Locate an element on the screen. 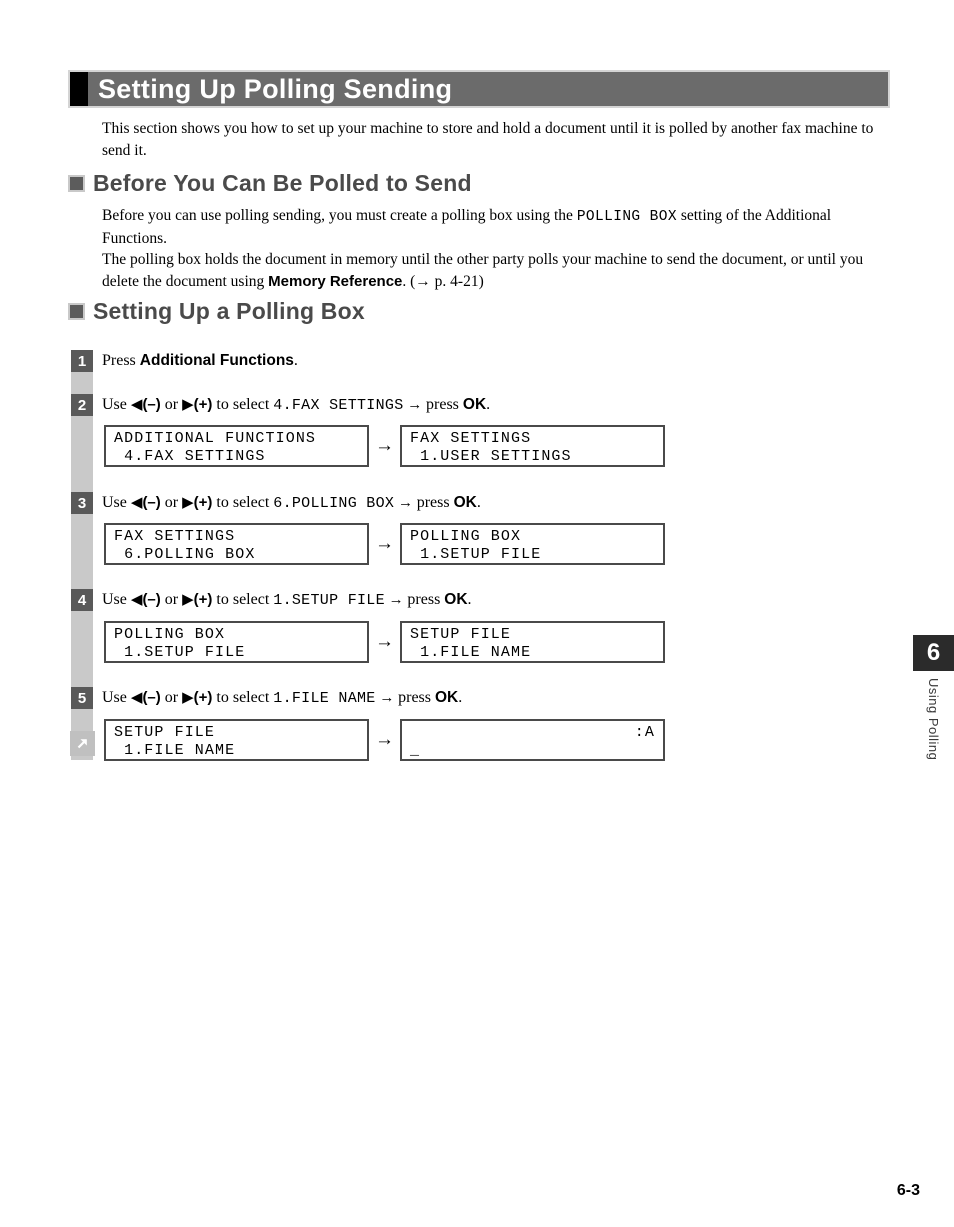 Image resolution: width=954 pixels, height=1227 pixels. step-3-or: or is located at coordinates (171, 502).